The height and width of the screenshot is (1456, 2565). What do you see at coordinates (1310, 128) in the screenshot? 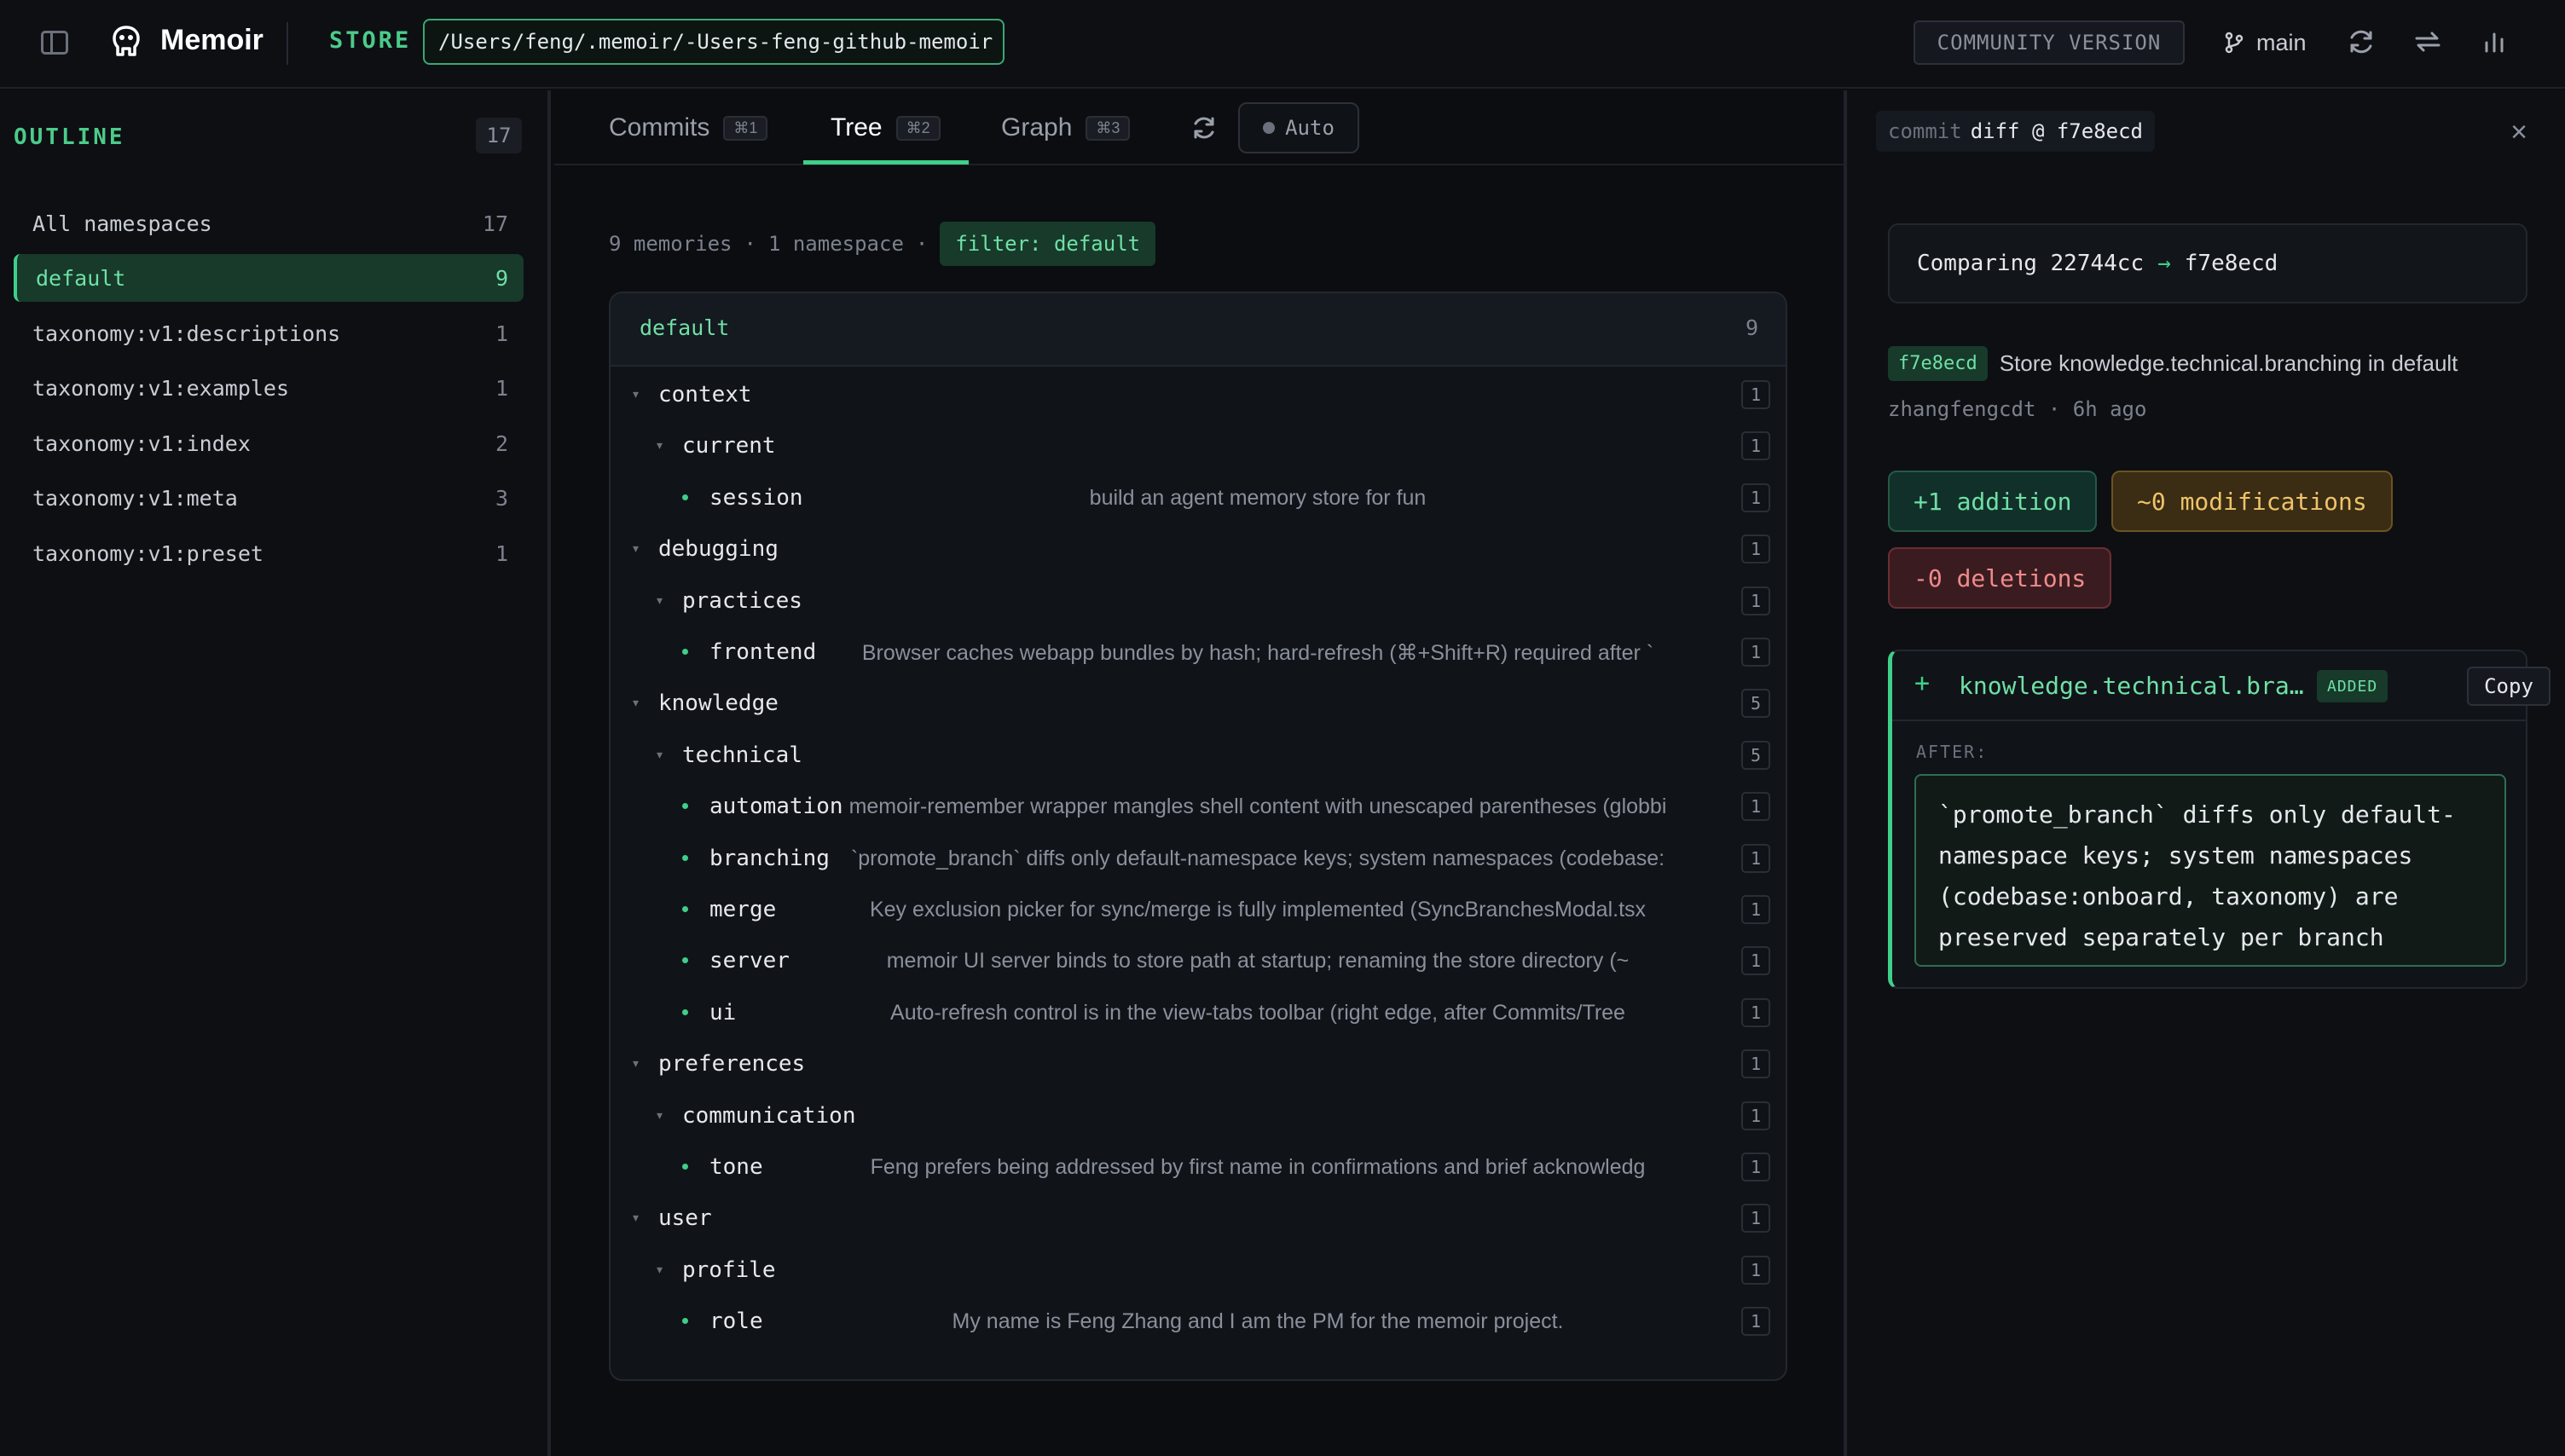
I see `auto-label: Auto` at bounding box center [1310, 128].